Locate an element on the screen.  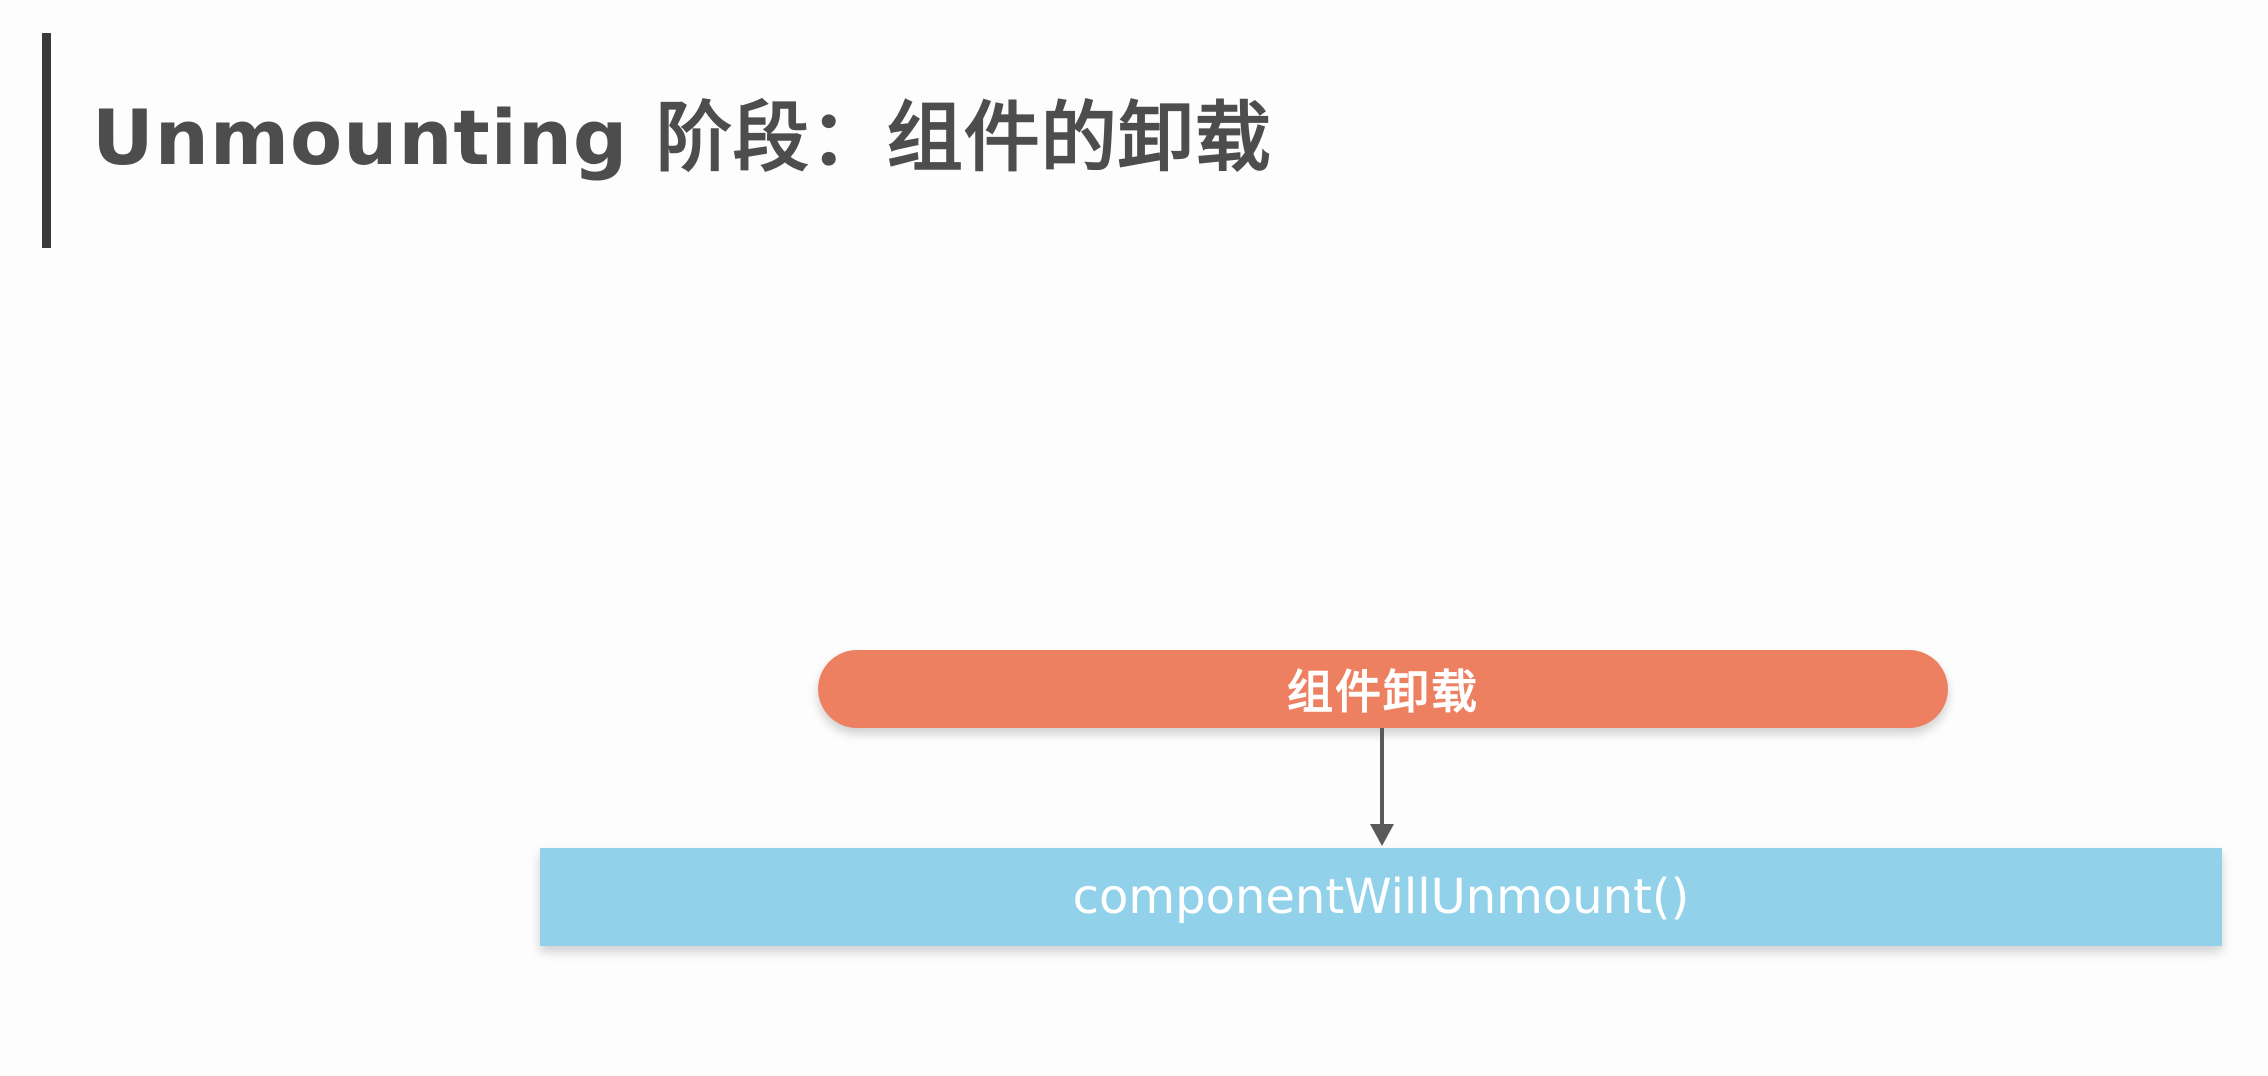
component-will-unmount-label: componentWillUnmount() is located at coordinates (1381, 897).